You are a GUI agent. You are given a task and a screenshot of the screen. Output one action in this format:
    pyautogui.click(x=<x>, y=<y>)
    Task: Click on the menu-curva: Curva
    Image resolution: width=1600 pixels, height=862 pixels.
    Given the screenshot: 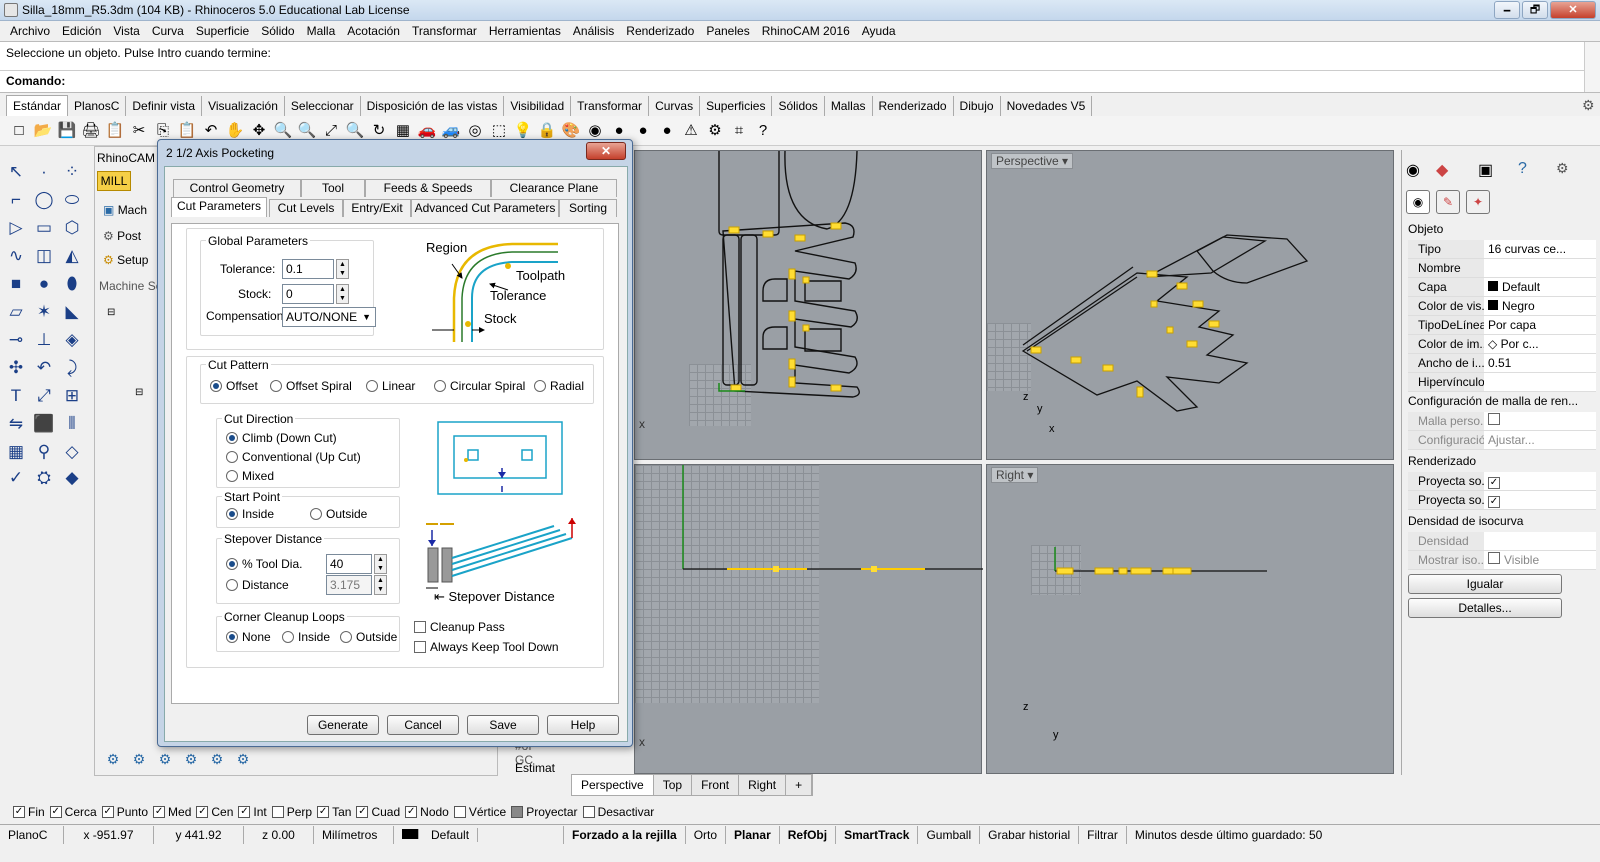 What is the action you would take?
    pyautogui.click(x=168, y=31)
    